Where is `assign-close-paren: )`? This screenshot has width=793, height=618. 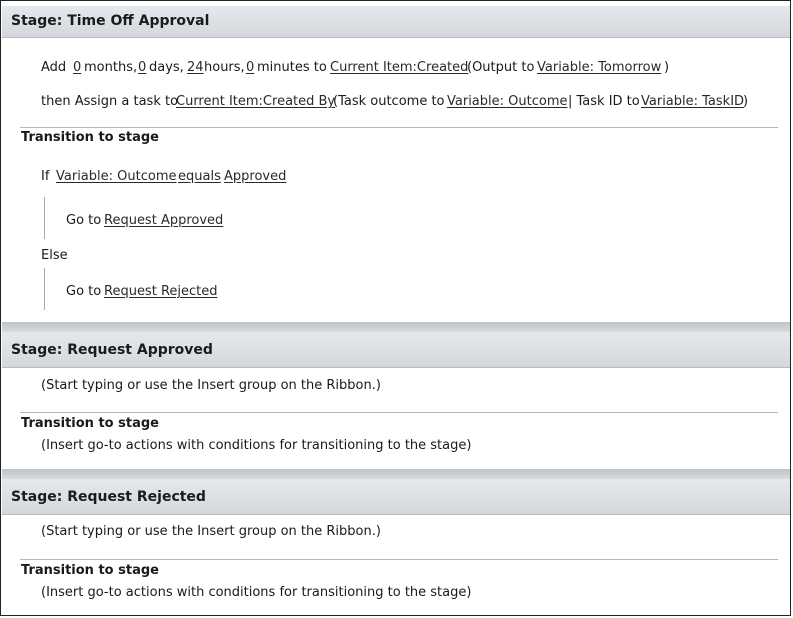
assign-close-paren: ) is located at coordinates (746, 101).